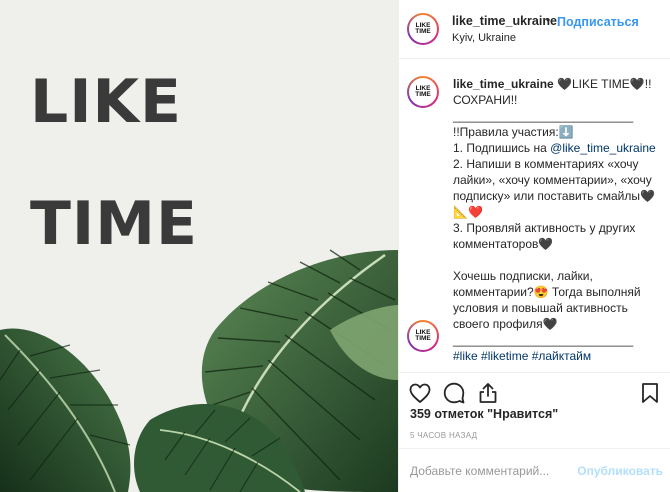  Describe the element at coordinates (603, 148) in the screenshot. I see `caption-mention-link: @like_time_ukraine` at that location.